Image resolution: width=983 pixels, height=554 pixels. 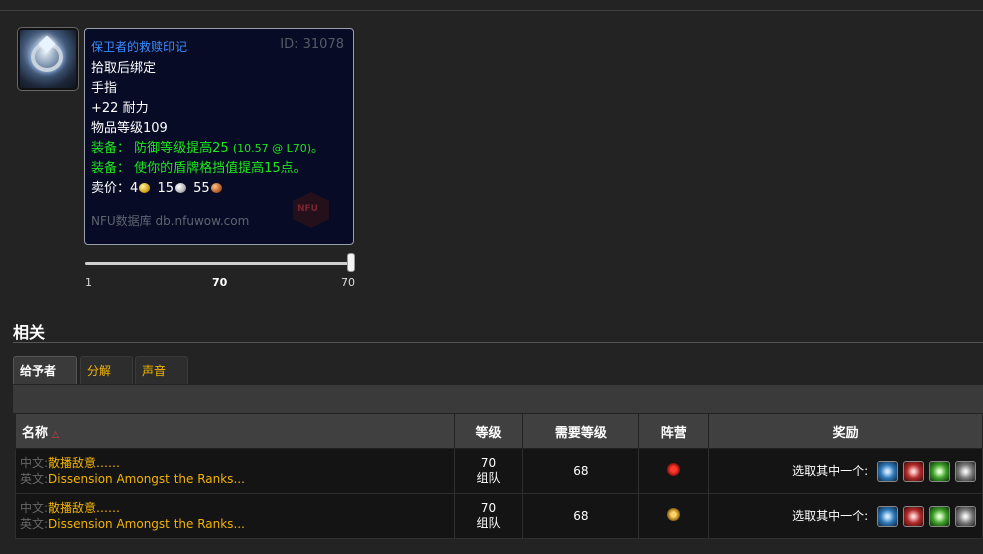 I want to click on tab-sounds: 声音(4), so click(x=161, y=381).